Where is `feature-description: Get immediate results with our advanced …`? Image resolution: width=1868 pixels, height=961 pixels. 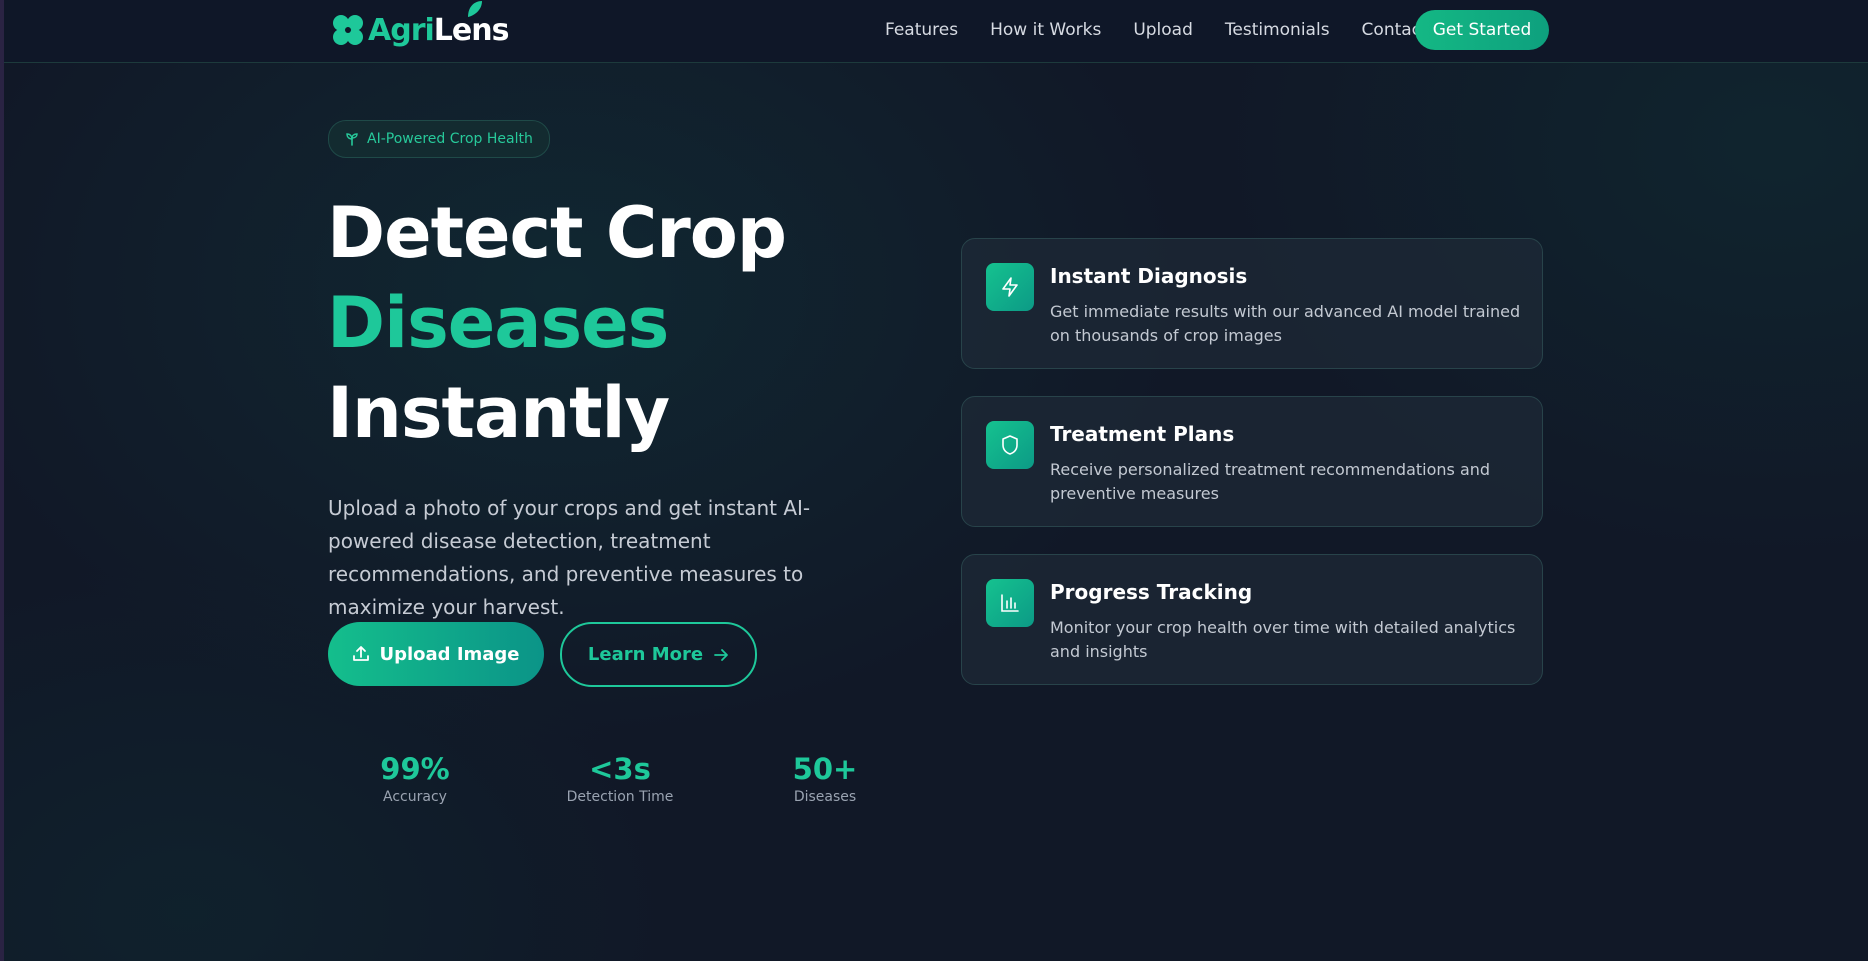
feature-description: Get immediate results with our advanced … is located at coordinates (1285, 323).